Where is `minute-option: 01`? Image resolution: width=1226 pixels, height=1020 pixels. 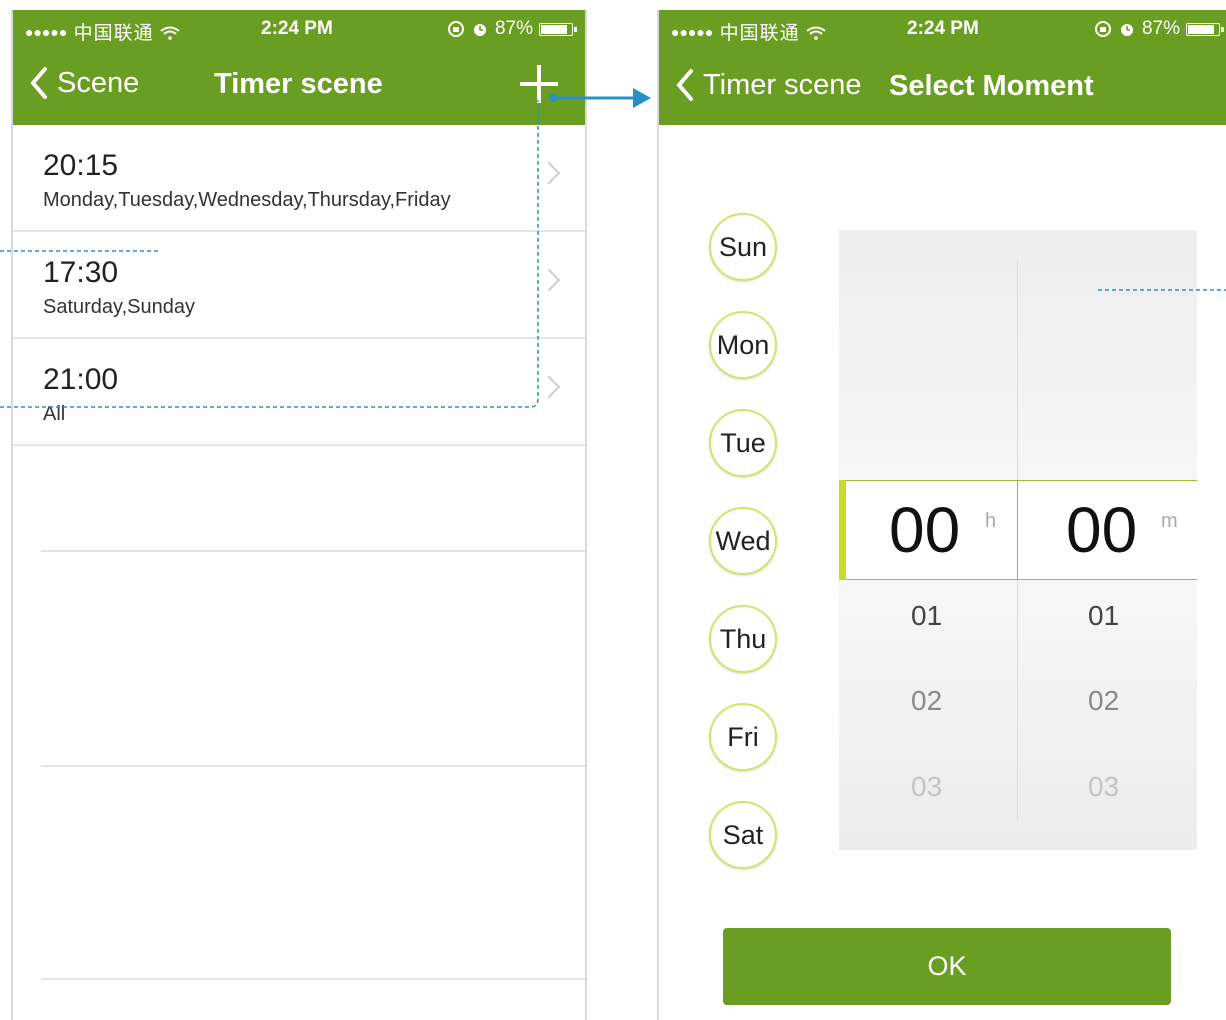
minute-option: 01 is located at coordinates (1103, 616).